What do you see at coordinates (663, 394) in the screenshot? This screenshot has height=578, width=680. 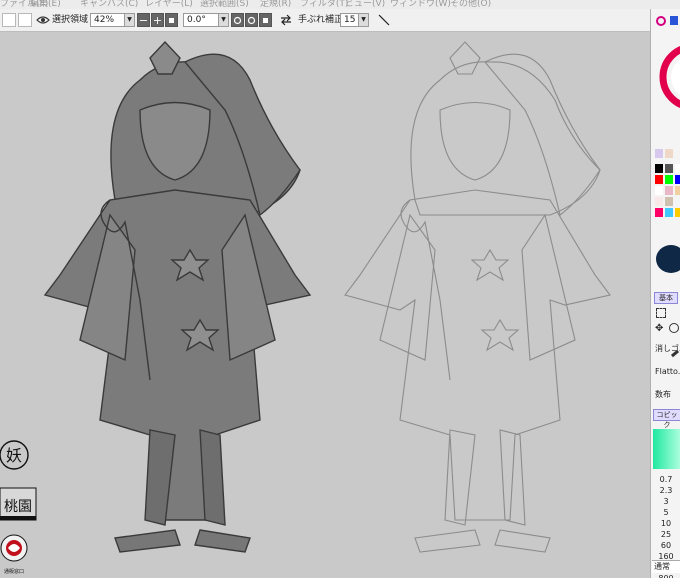 I see `tool-numbers: 数布` at bounding box center [663, 394].